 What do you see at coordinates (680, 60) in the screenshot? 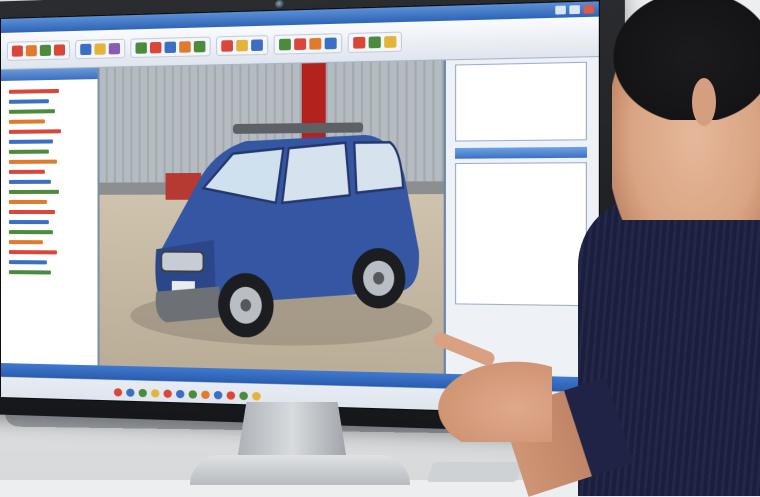
I see `person-hair` at bounding box center [680, 60].